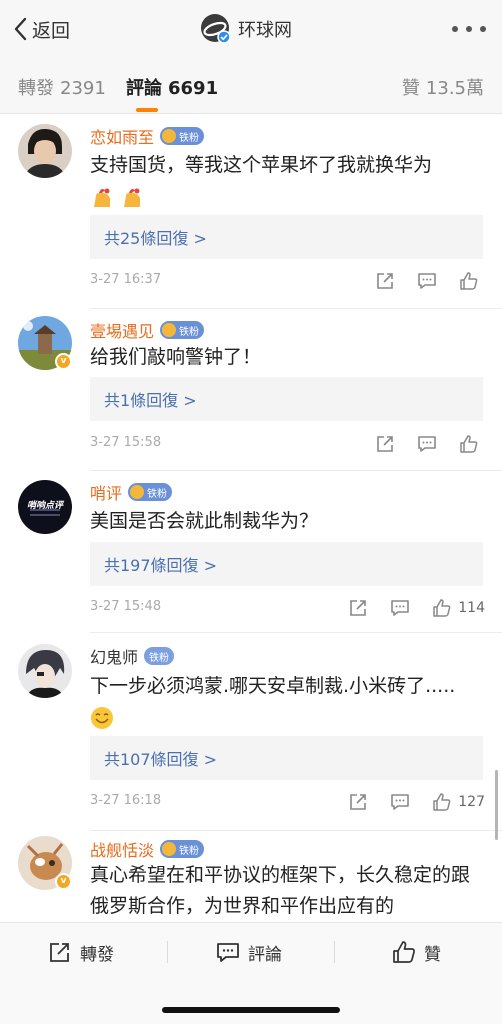 The width and height of the screenshot is (502, 1024). I want to click on top-navbar: 返回 环球网, so click(251, 29).